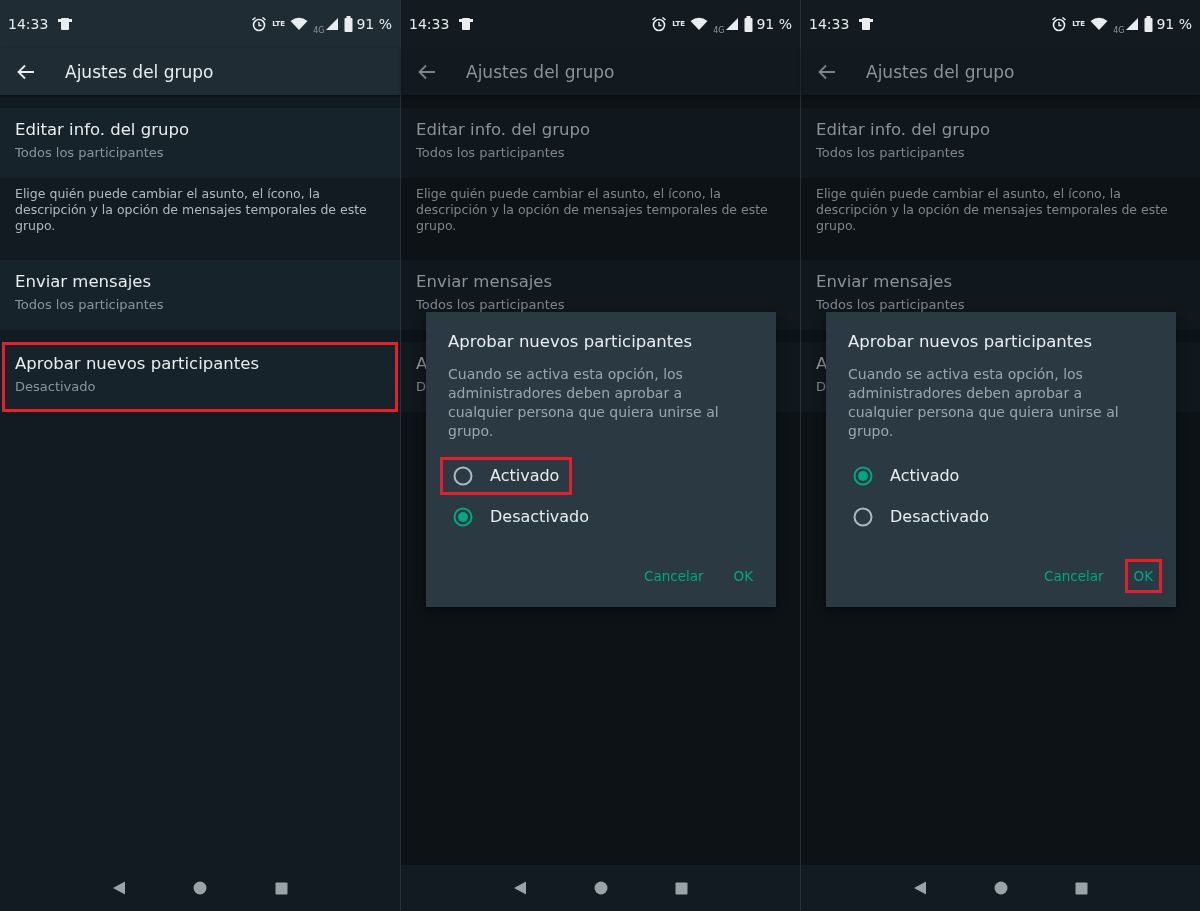 Image resolution: width=1200 pixels, height=911 pixels. What do you see at coordinates (200, 377) in the screenshot?
I see `settings-row: Aprobar nuevos participantes Desactivado` at bounding box center [200, 377].